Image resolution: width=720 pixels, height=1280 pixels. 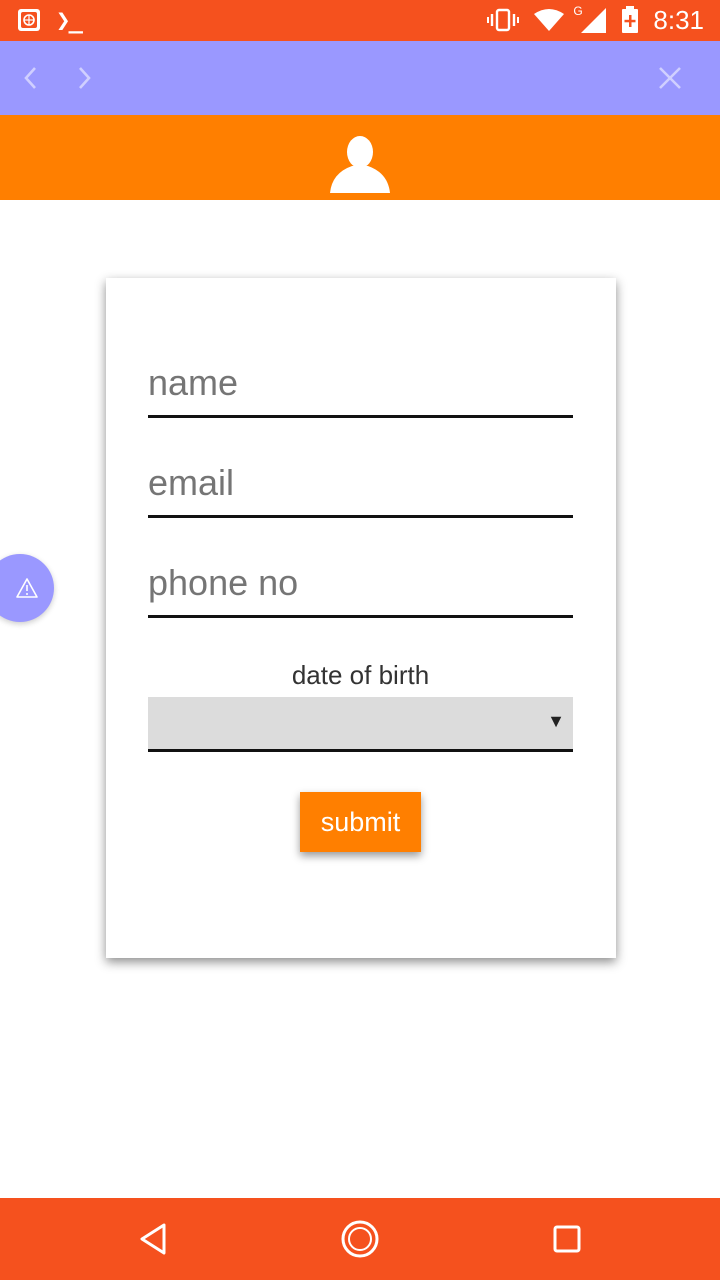 What do you see at coordinates (360, 387) in the screenshot?
I see `name-input` at bounding box center [360, 387].